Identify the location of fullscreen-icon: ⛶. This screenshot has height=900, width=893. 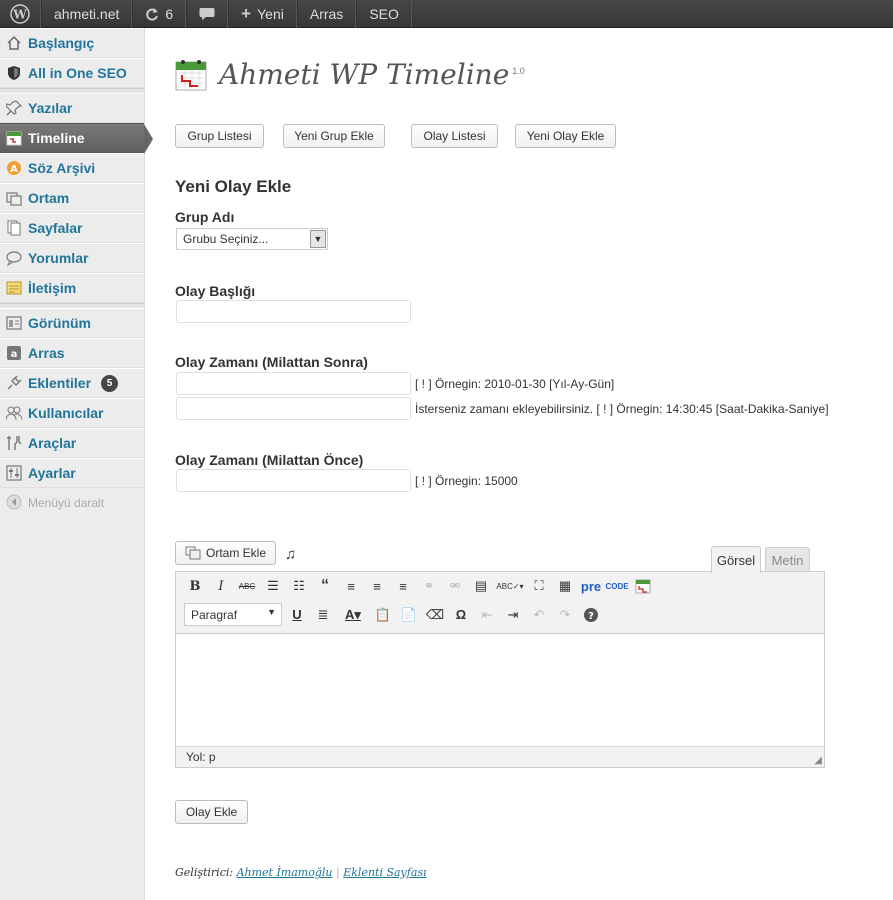
(539, 586).